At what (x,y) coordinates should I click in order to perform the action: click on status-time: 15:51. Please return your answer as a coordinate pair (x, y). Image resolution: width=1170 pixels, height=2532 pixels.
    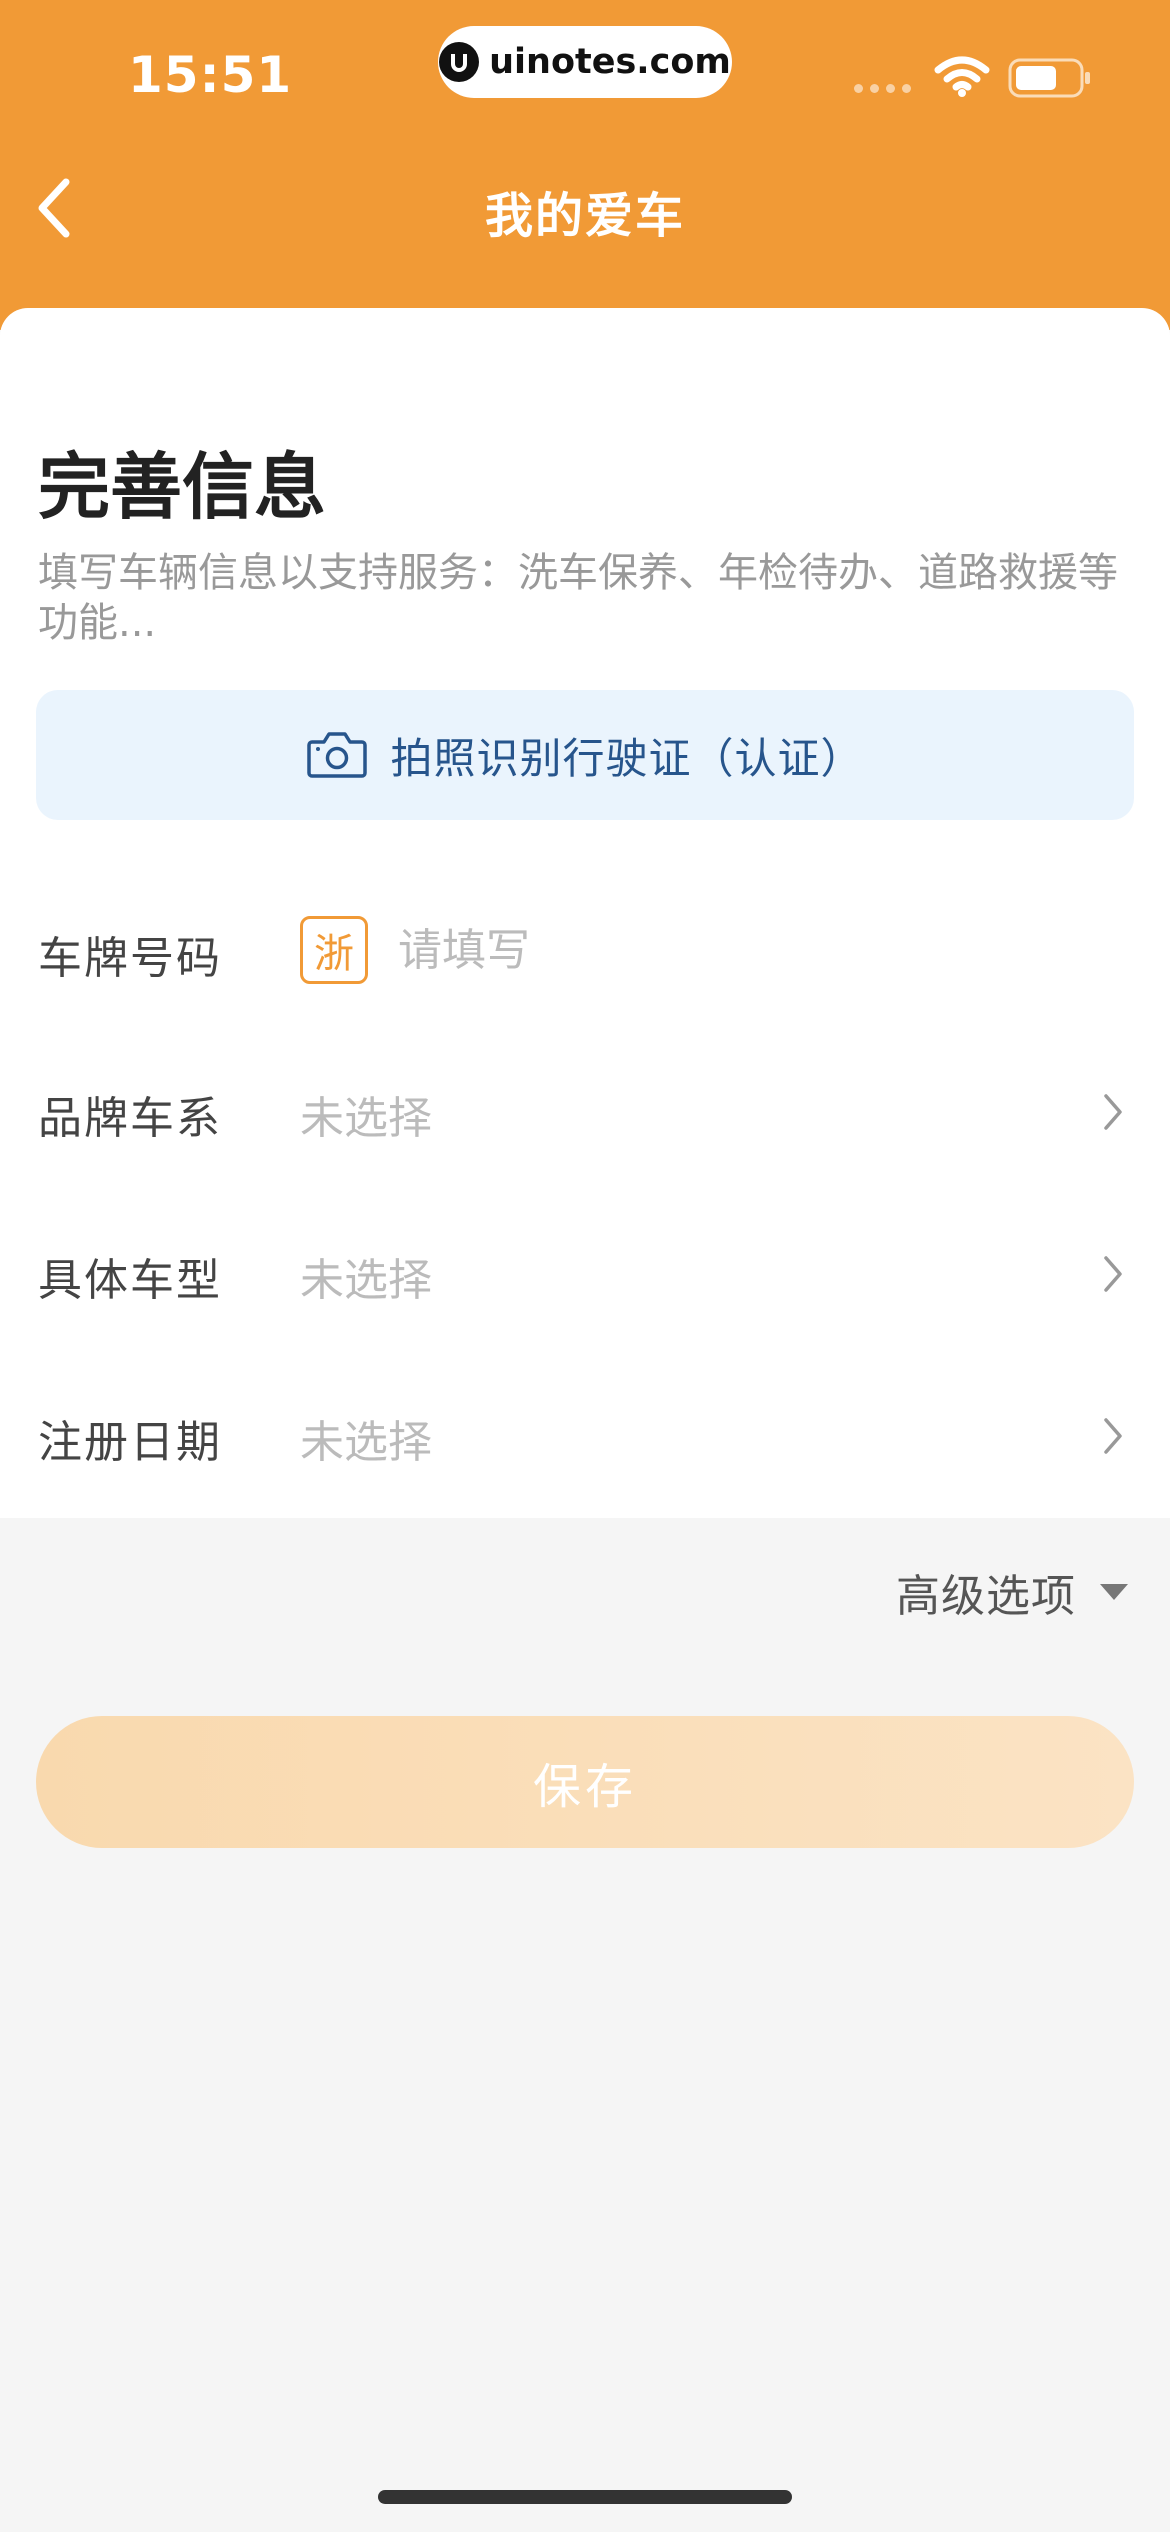
    Looking at the image, I should click on (210, 75).